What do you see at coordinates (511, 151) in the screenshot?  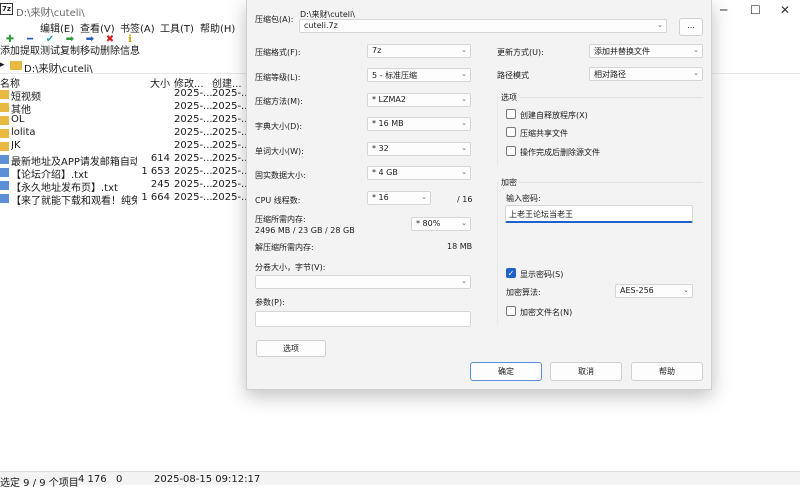 I see `delete-source-checkbox` at bounding box center [511, 151].